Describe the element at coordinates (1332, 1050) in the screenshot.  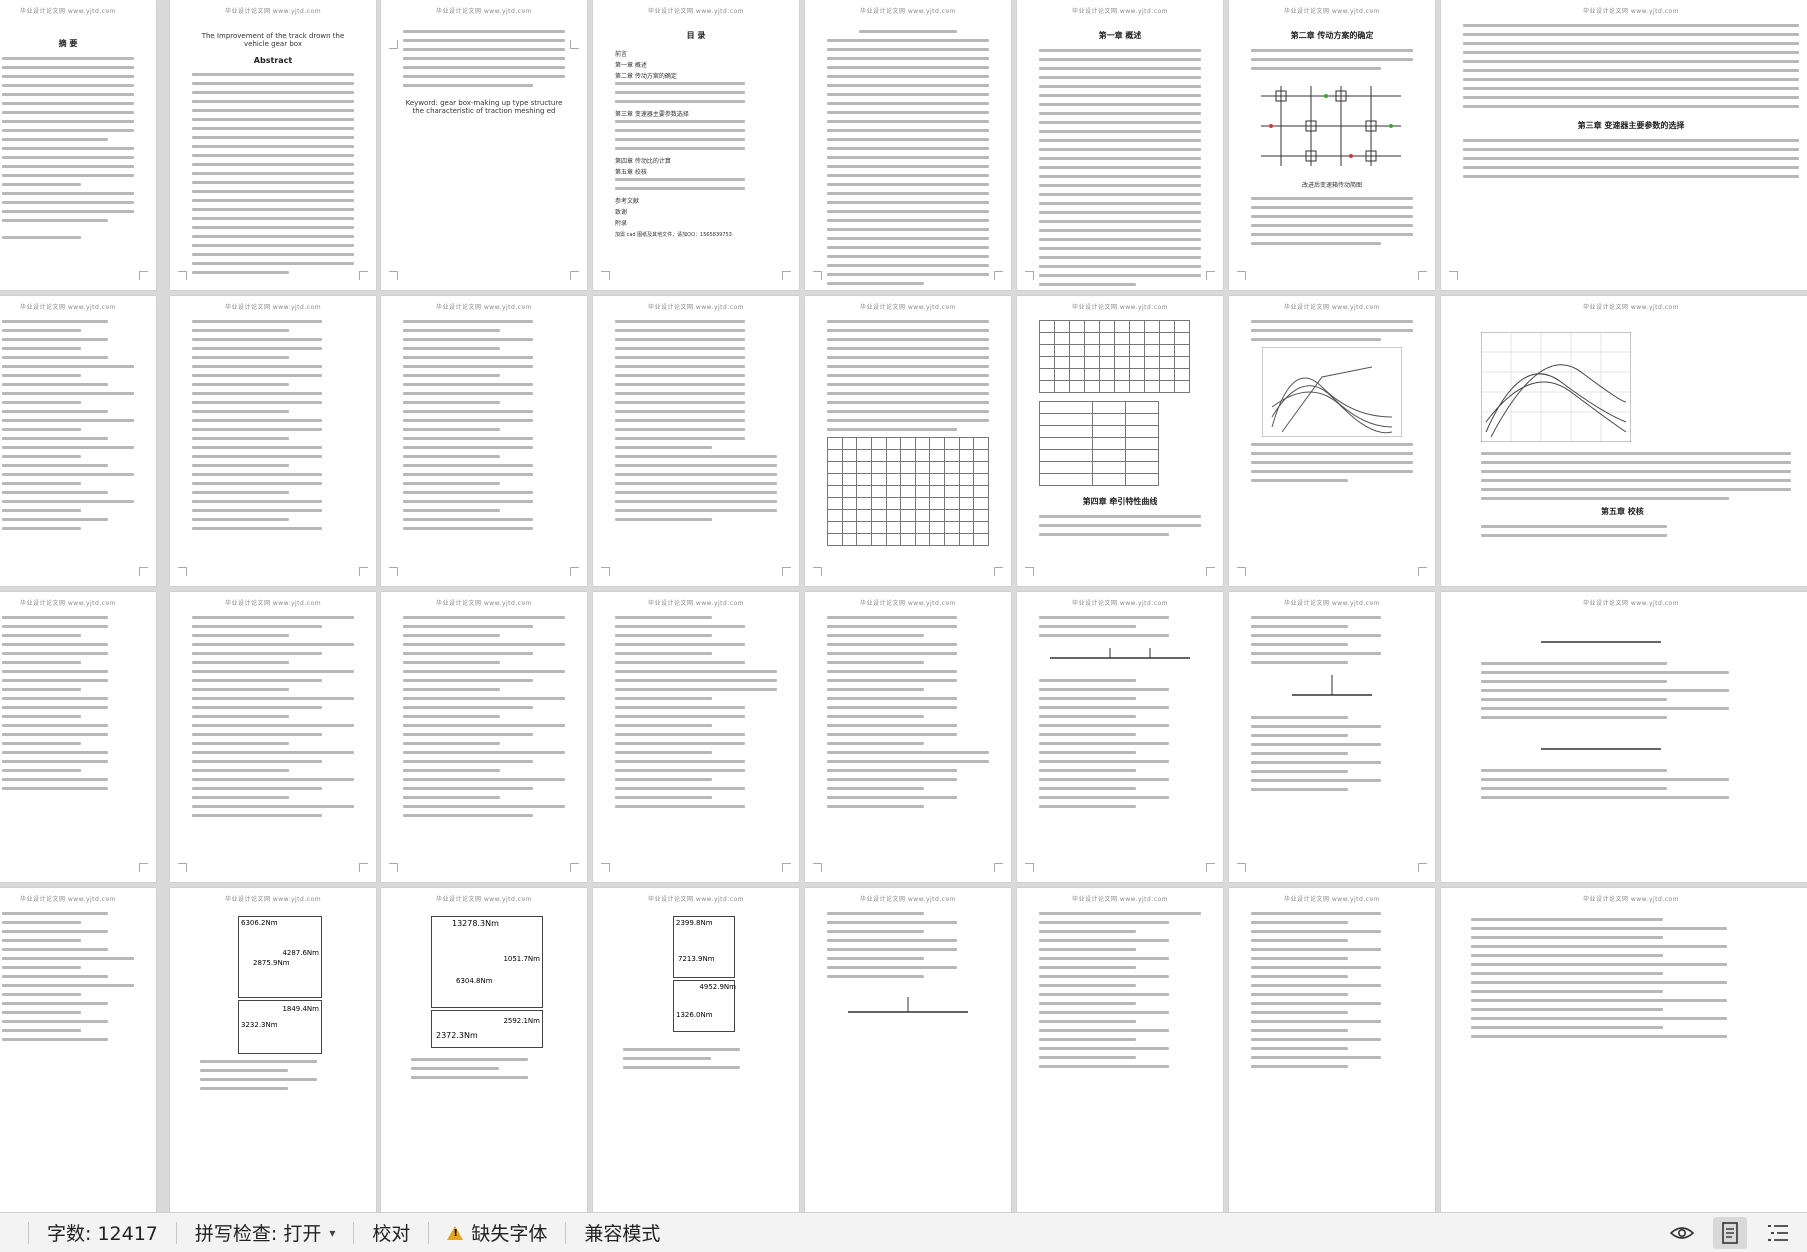
I see `page-bearing-3: 毕业设计论文网 www.yjtd.com` at that location.